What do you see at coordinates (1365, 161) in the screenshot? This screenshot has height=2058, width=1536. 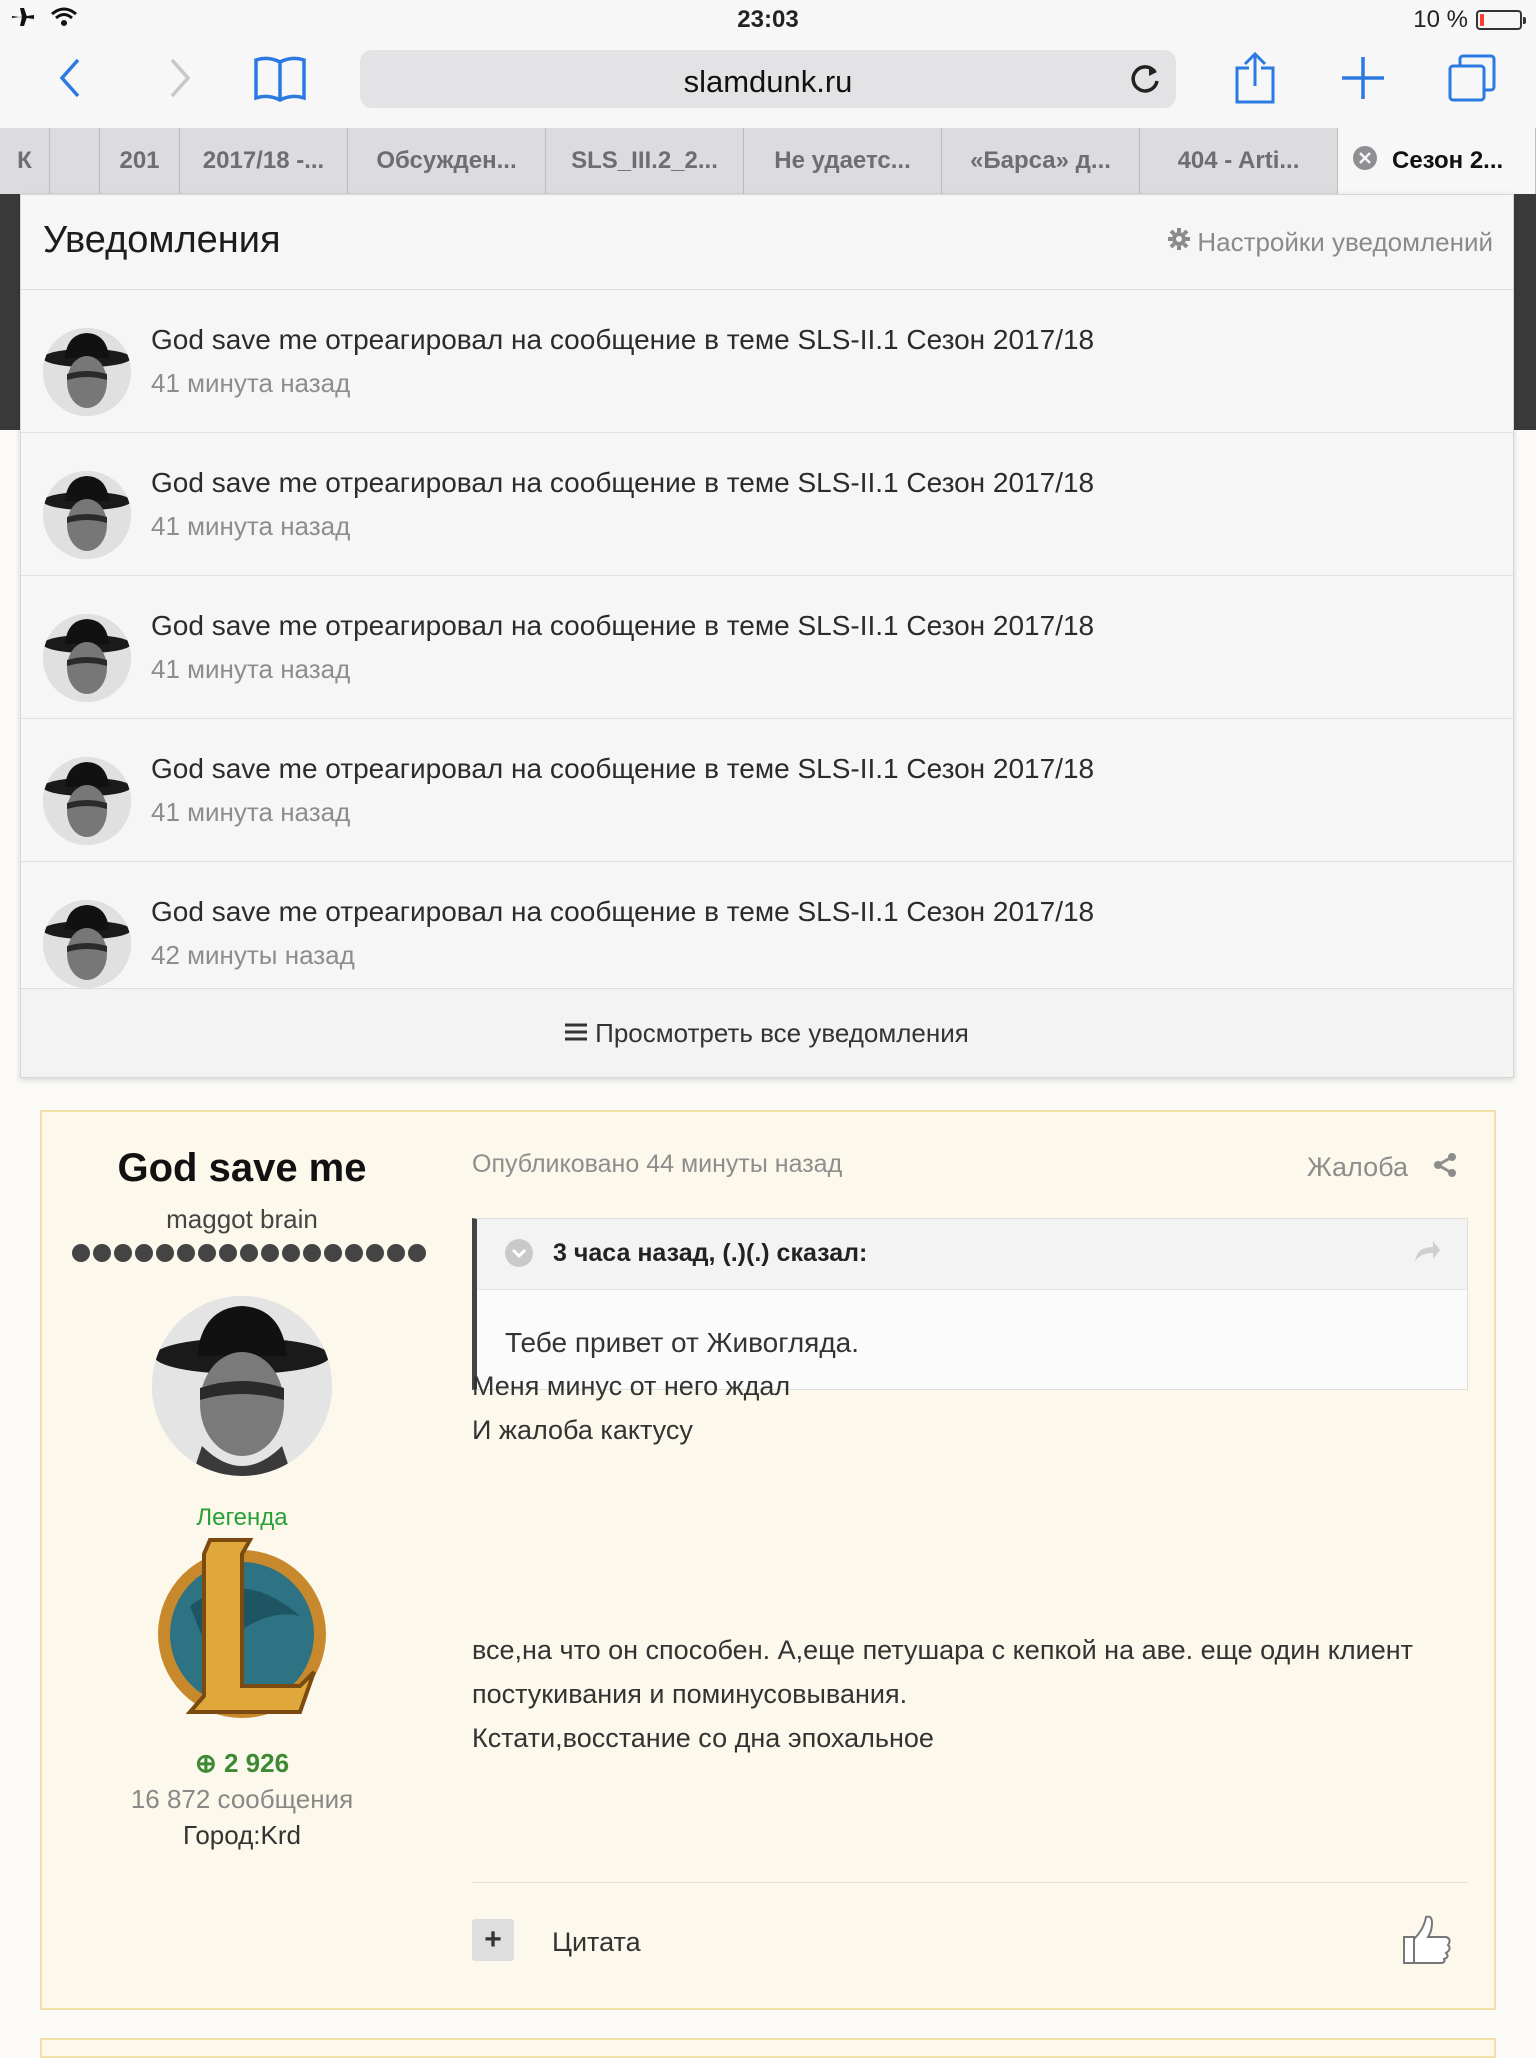 I see `close-tab-icon` at bounding box center [1365, 161].